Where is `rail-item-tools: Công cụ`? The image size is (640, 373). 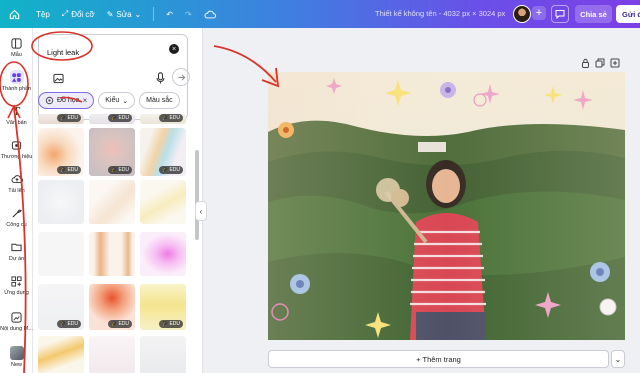
rail-item-tools: Công cụ is located at coordinates (16, 217).